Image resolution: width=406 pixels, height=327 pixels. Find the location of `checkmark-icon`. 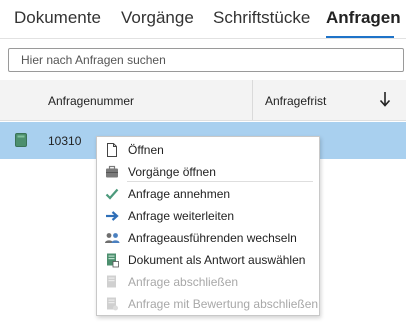

checkmark-icon is located at coordinates (112, 194).